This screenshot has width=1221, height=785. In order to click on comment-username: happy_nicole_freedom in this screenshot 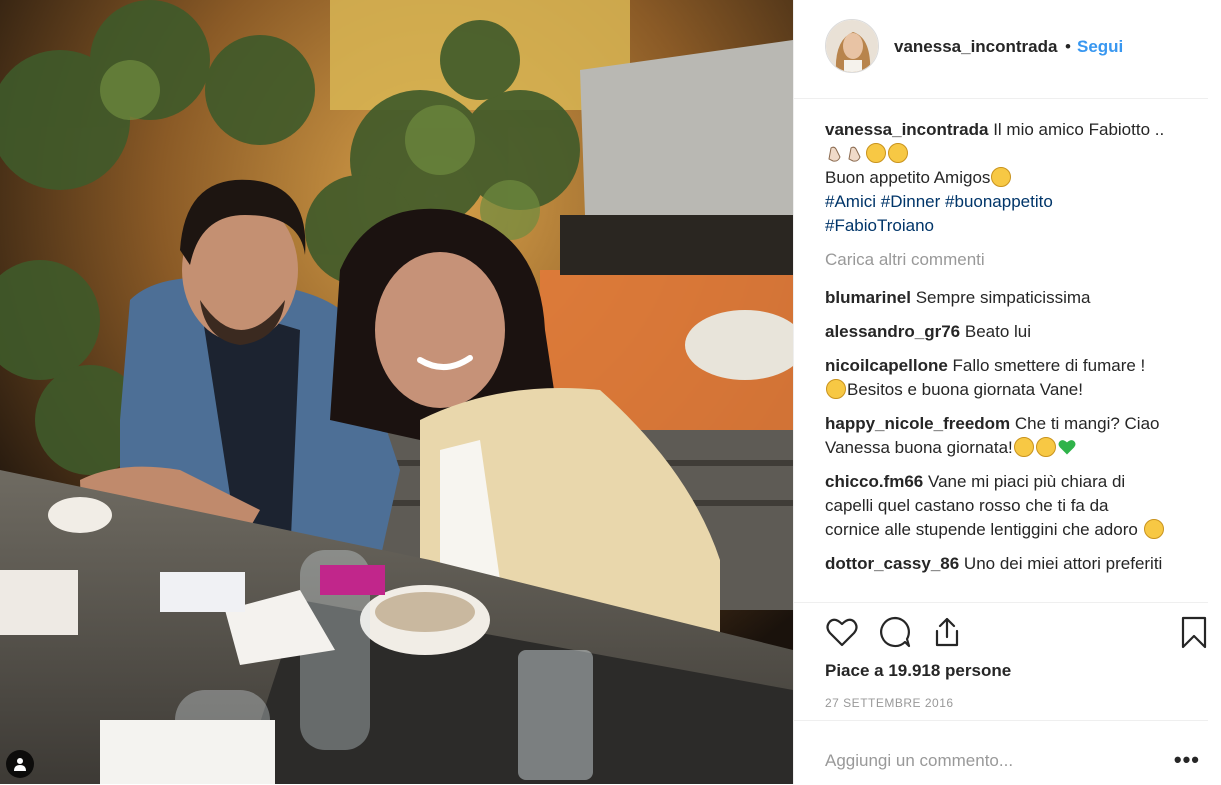, I will do `click(917, 423)`.